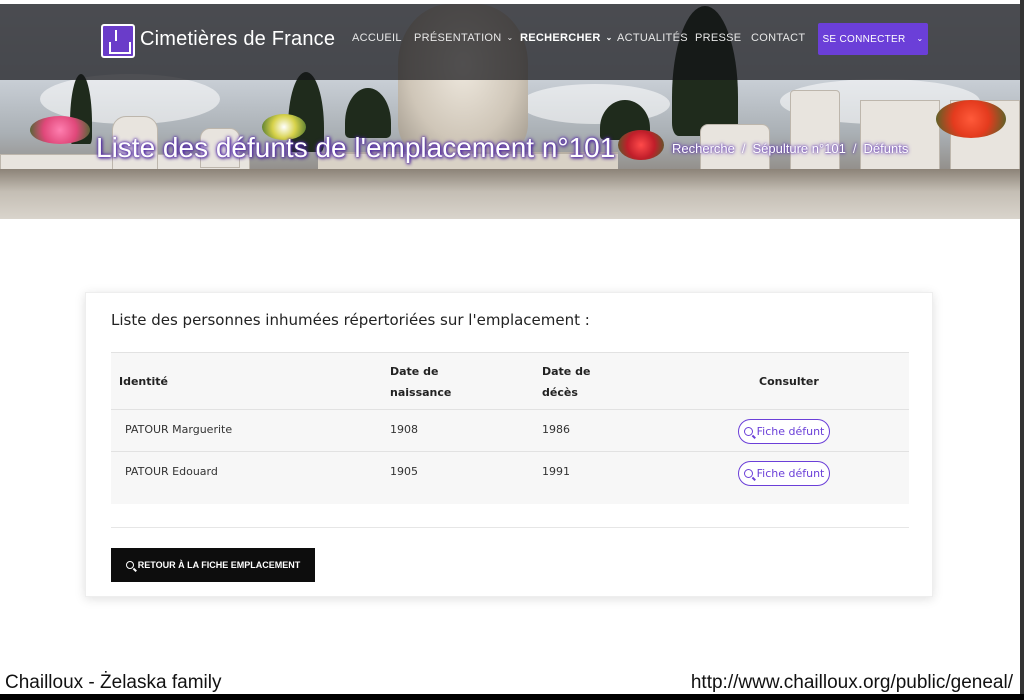 This screenshot has height=700, width=1024. Describe the element at coordinates (414, 371) in the screenshot. I see `column-header-birth-line1: Date de` at that location.